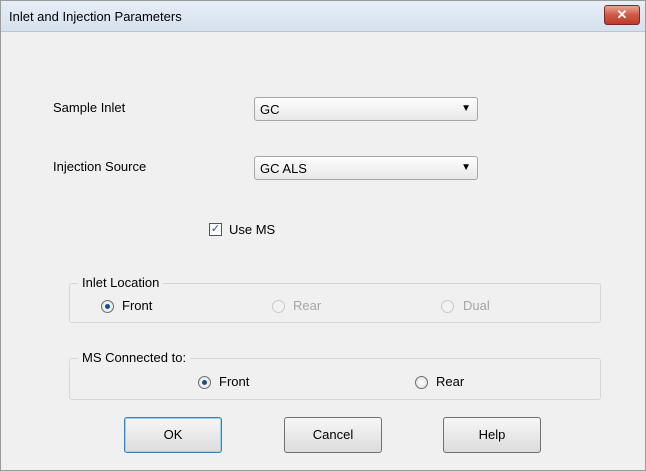  Describe the element at coordinates (278, 306) in the screenshot. I see `inlet-rear-radio` at that location.